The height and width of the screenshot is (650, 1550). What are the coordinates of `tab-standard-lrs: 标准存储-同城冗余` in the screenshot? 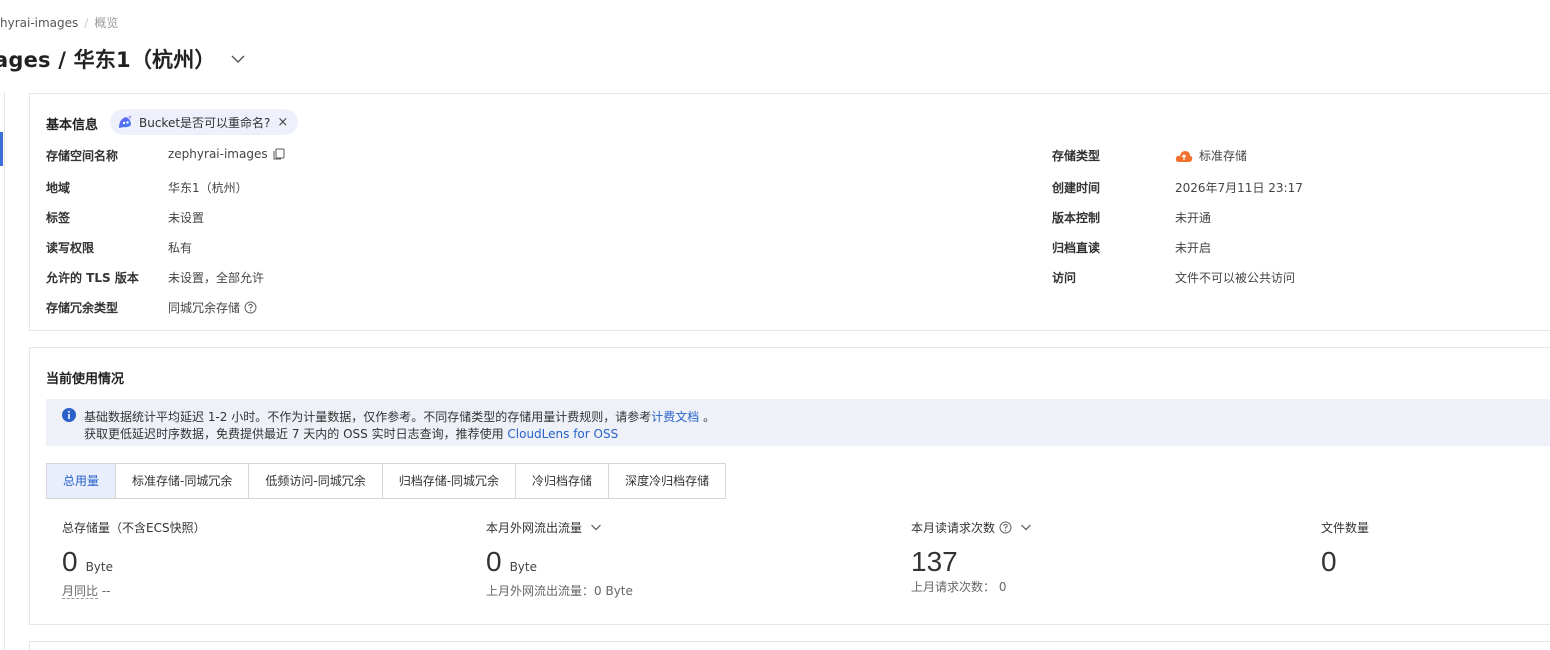 It's located at (183, 481).